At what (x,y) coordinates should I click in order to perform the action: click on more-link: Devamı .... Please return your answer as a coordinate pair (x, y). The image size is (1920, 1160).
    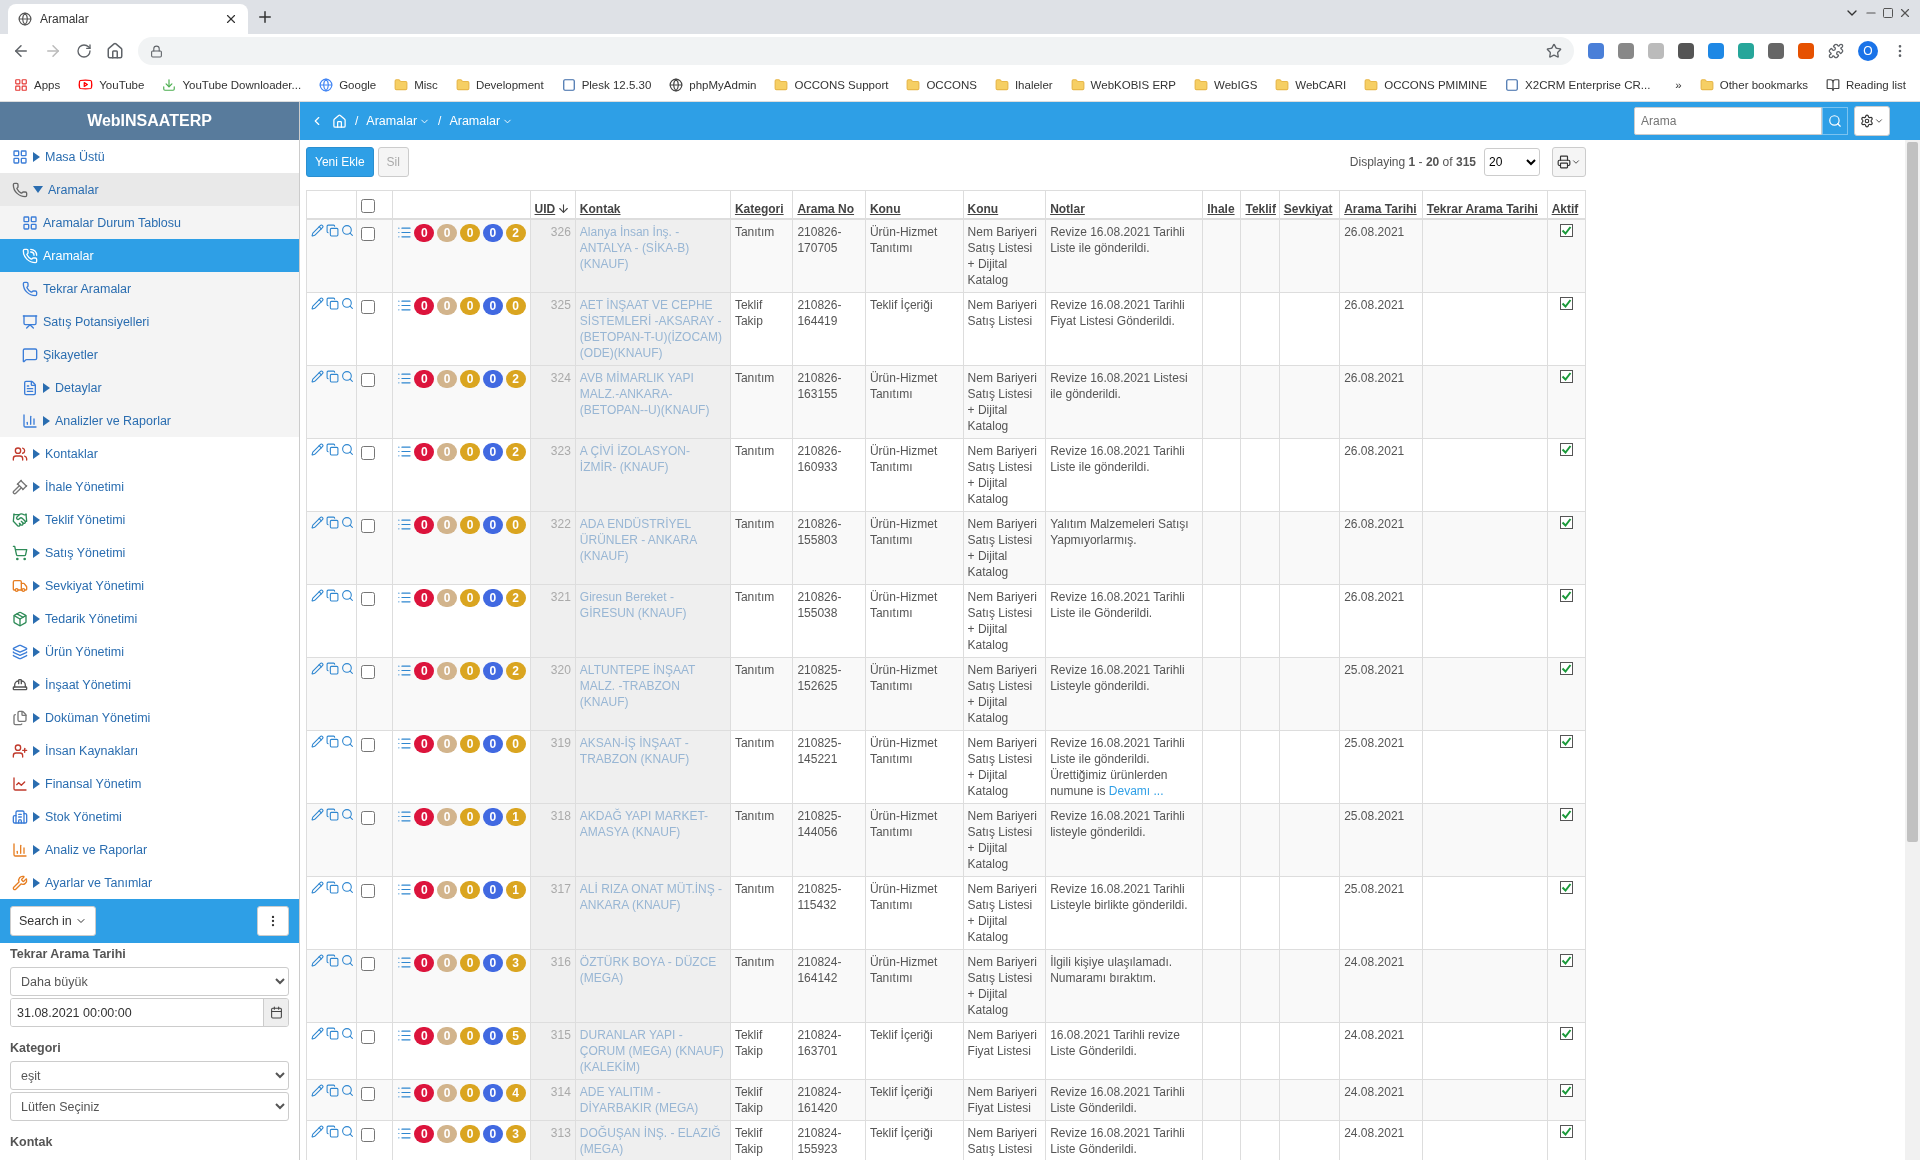
    Looking at the image, I should click on (1136, 790).